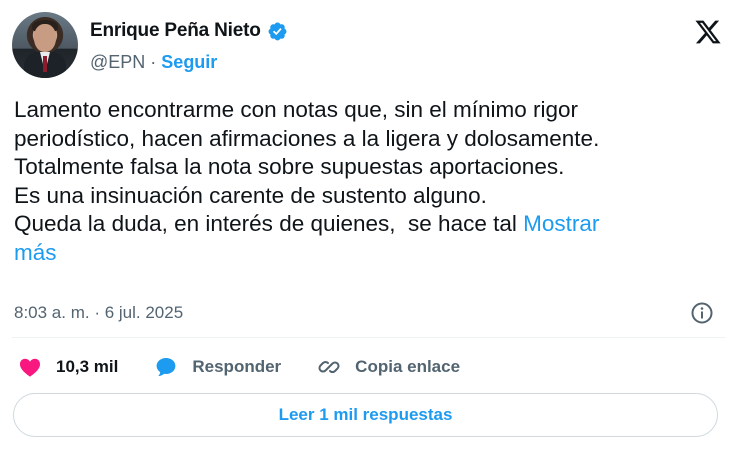  Describe the element at coordinates (702, 313) in the screenshot. I see `info-icon` at that location.